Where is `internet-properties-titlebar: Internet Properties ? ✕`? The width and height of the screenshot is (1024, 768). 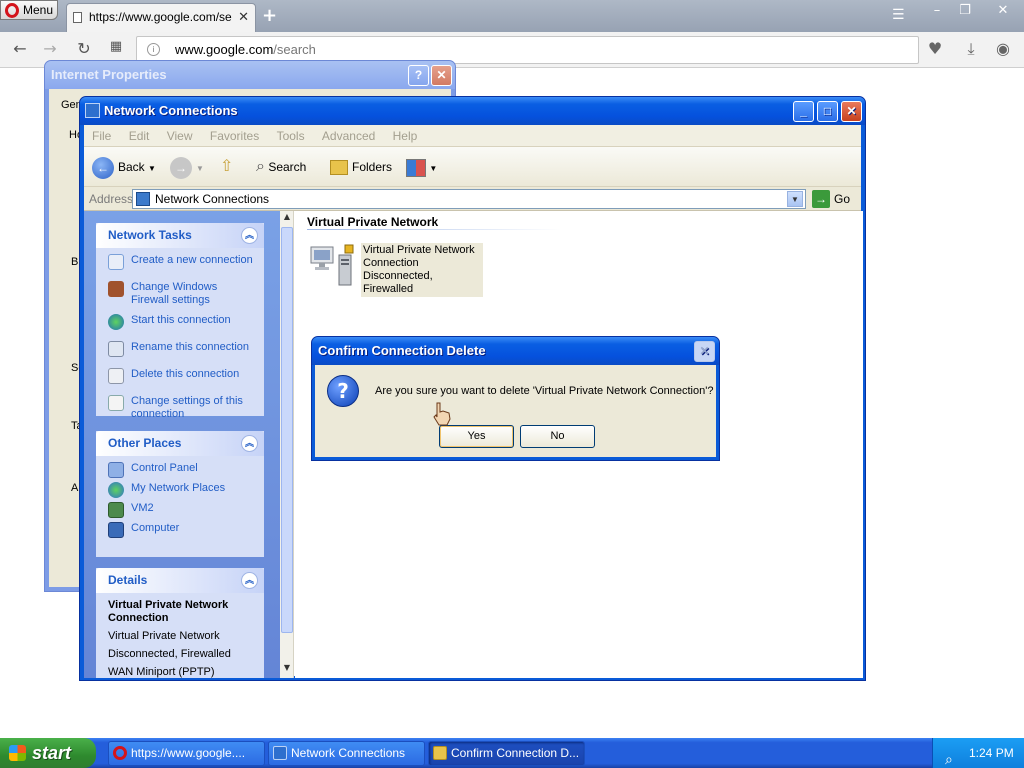
internet-properties-titlebar: Internet Properties ? ✕ is located at coordinates (250, 75).